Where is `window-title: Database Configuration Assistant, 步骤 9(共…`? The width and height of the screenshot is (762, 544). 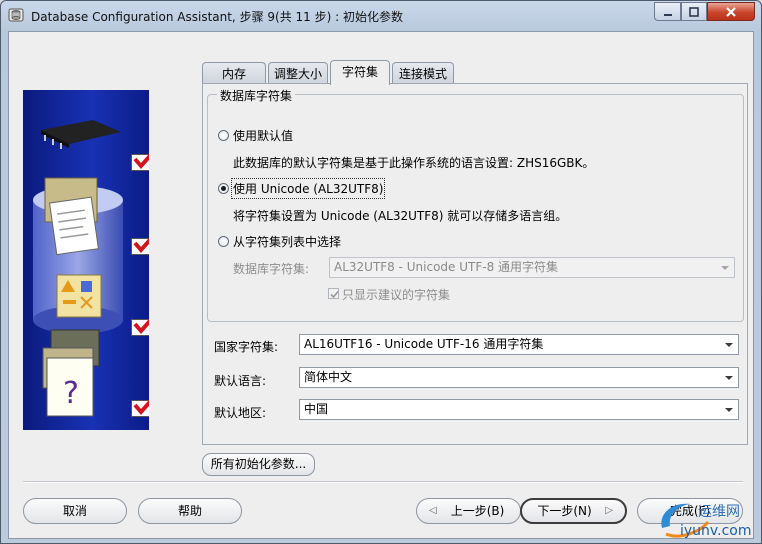 window-title: Database Configuration Assistant, 步骤 9(共… is located at coordinates (217, 17).